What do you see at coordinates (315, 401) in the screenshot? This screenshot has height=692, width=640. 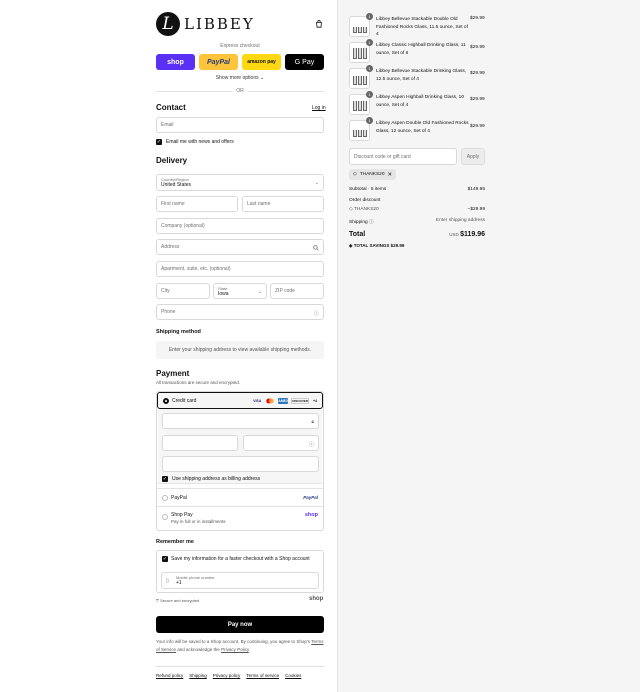 I see `more-cards-count: +4` at bounding box center [315, 401].